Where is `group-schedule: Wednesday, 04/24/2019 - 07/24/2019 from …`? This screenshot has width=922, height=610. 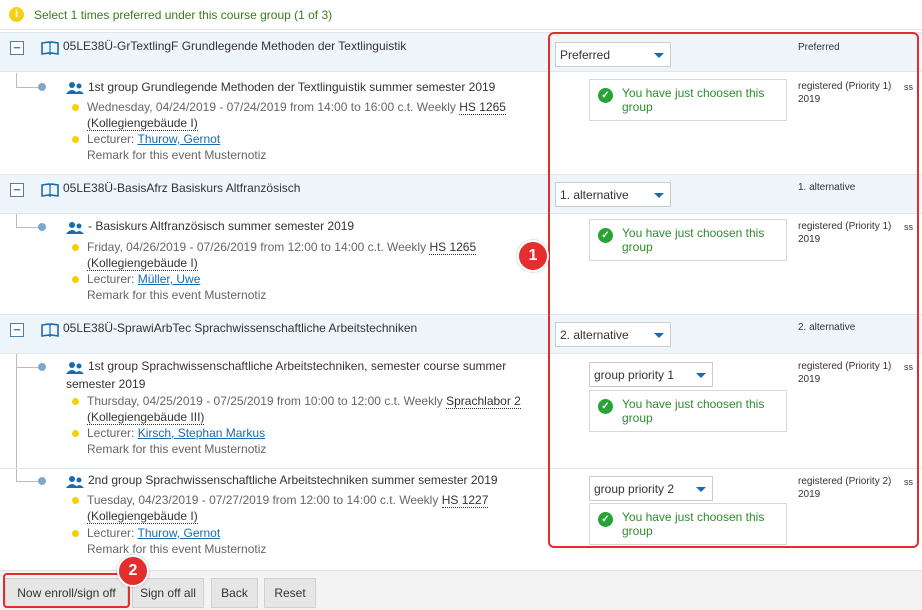
group-schedule: Wednesday, 04/24/2019 - 07/24/2019 from … is located at coordinates (296, 115).